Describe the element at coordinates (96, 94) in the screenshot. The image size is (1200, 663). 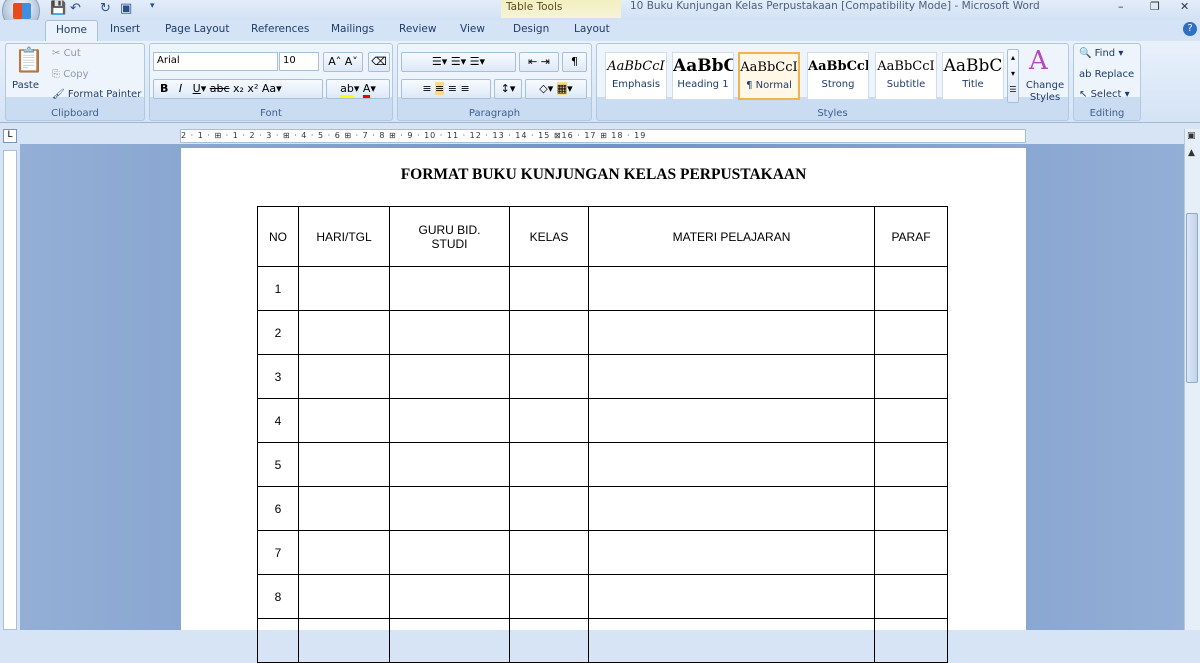
I see `format-painter-button: 🖌 Format Painter` at that location.